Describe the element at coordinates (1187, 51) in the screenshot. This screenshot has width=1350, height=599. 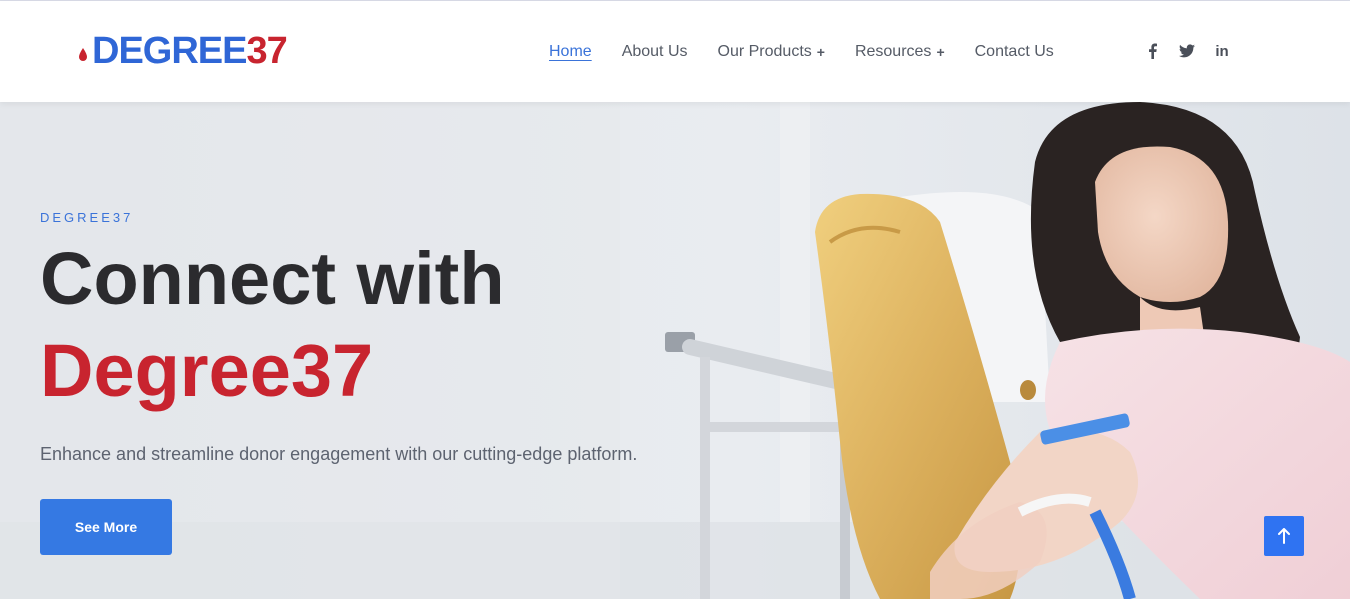
I see `twitter-icon` at that location.